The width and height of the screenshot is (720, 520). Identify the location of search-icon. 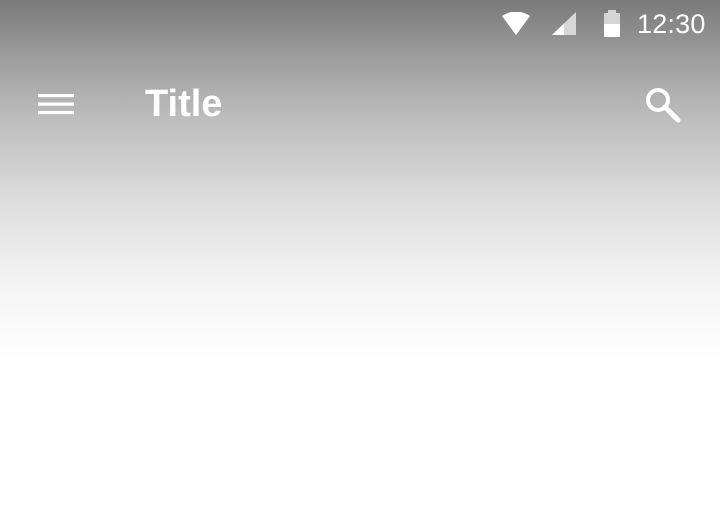
(663, 105).